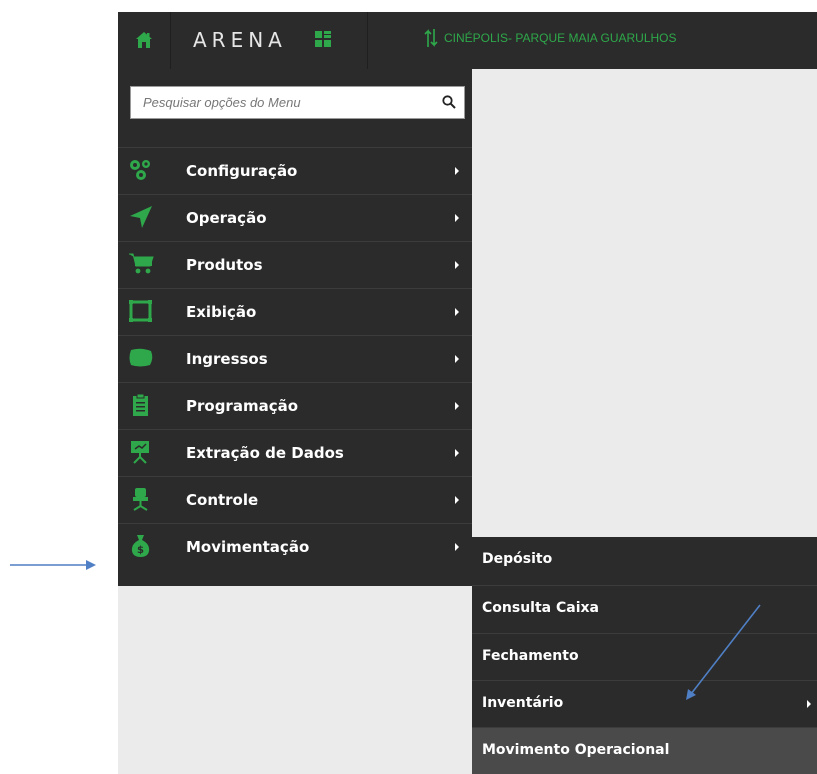  What do you see at coordinates (295, 264) in the screenshot?
I see `menu-item-produtos: Produtos` at bounding box center [295, 264].